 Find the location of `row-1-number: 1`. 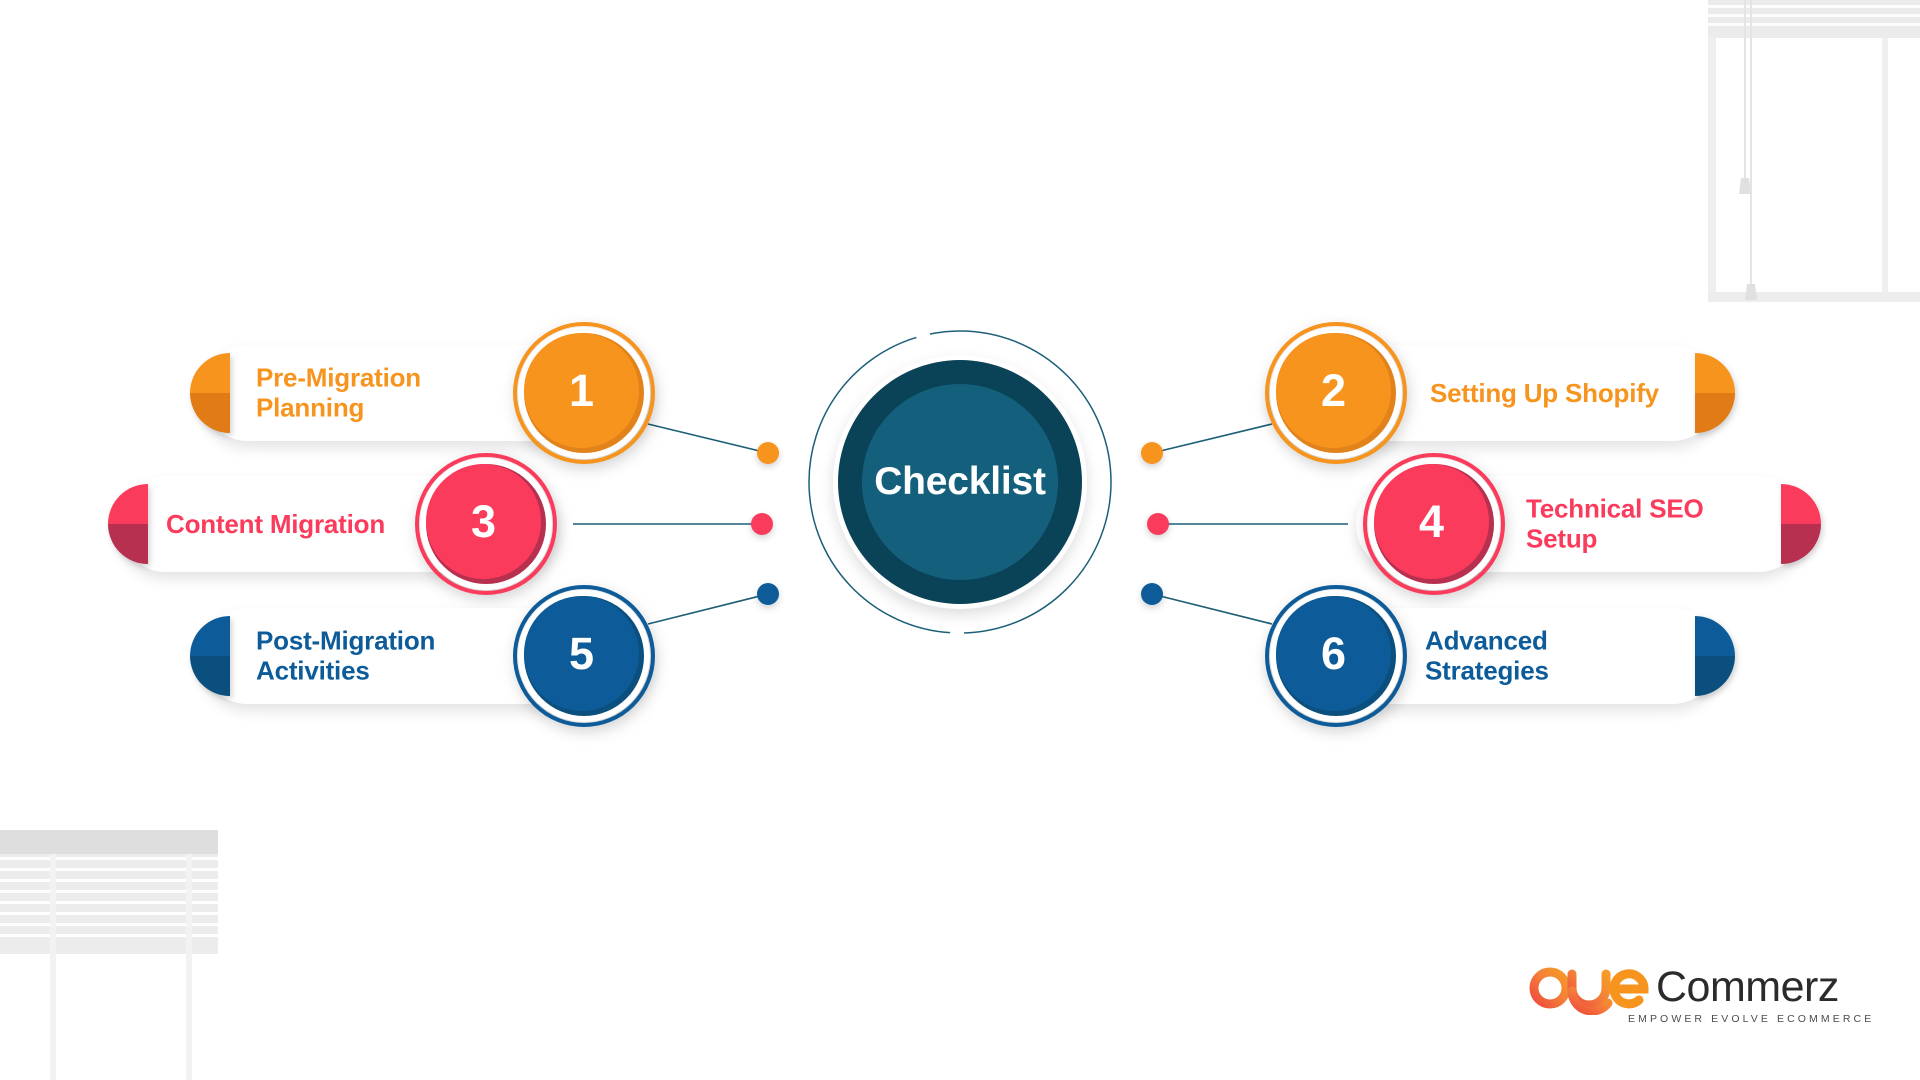

row-1-number: 1 is located at coordinates (581, 390).